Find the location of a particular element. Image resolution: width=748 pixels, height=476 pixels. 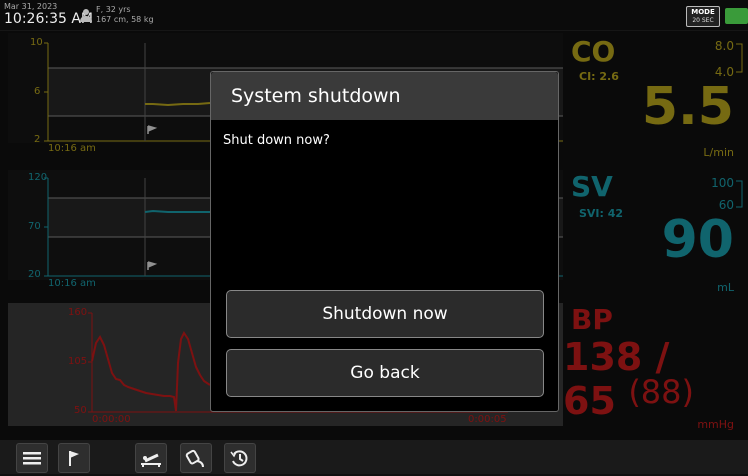

patient-bed-icon is located at coordinates (151, 460).